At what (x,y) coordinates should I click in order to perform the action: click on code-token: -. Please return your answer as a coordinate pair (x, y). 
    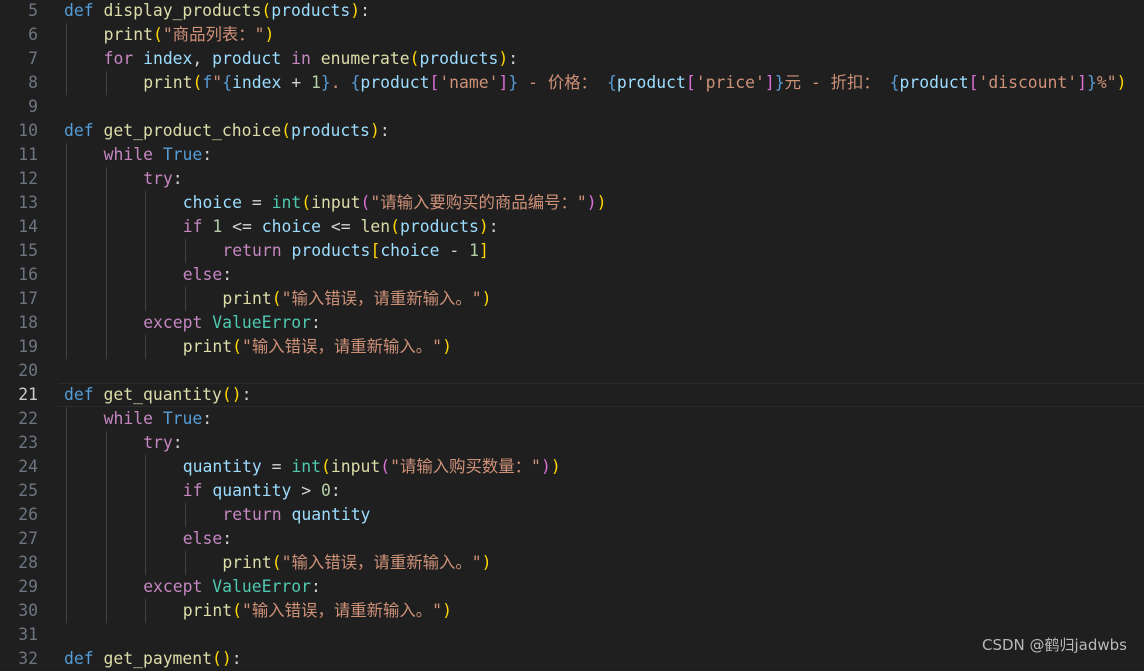
    Looking at the image, I should click on (454, 250).